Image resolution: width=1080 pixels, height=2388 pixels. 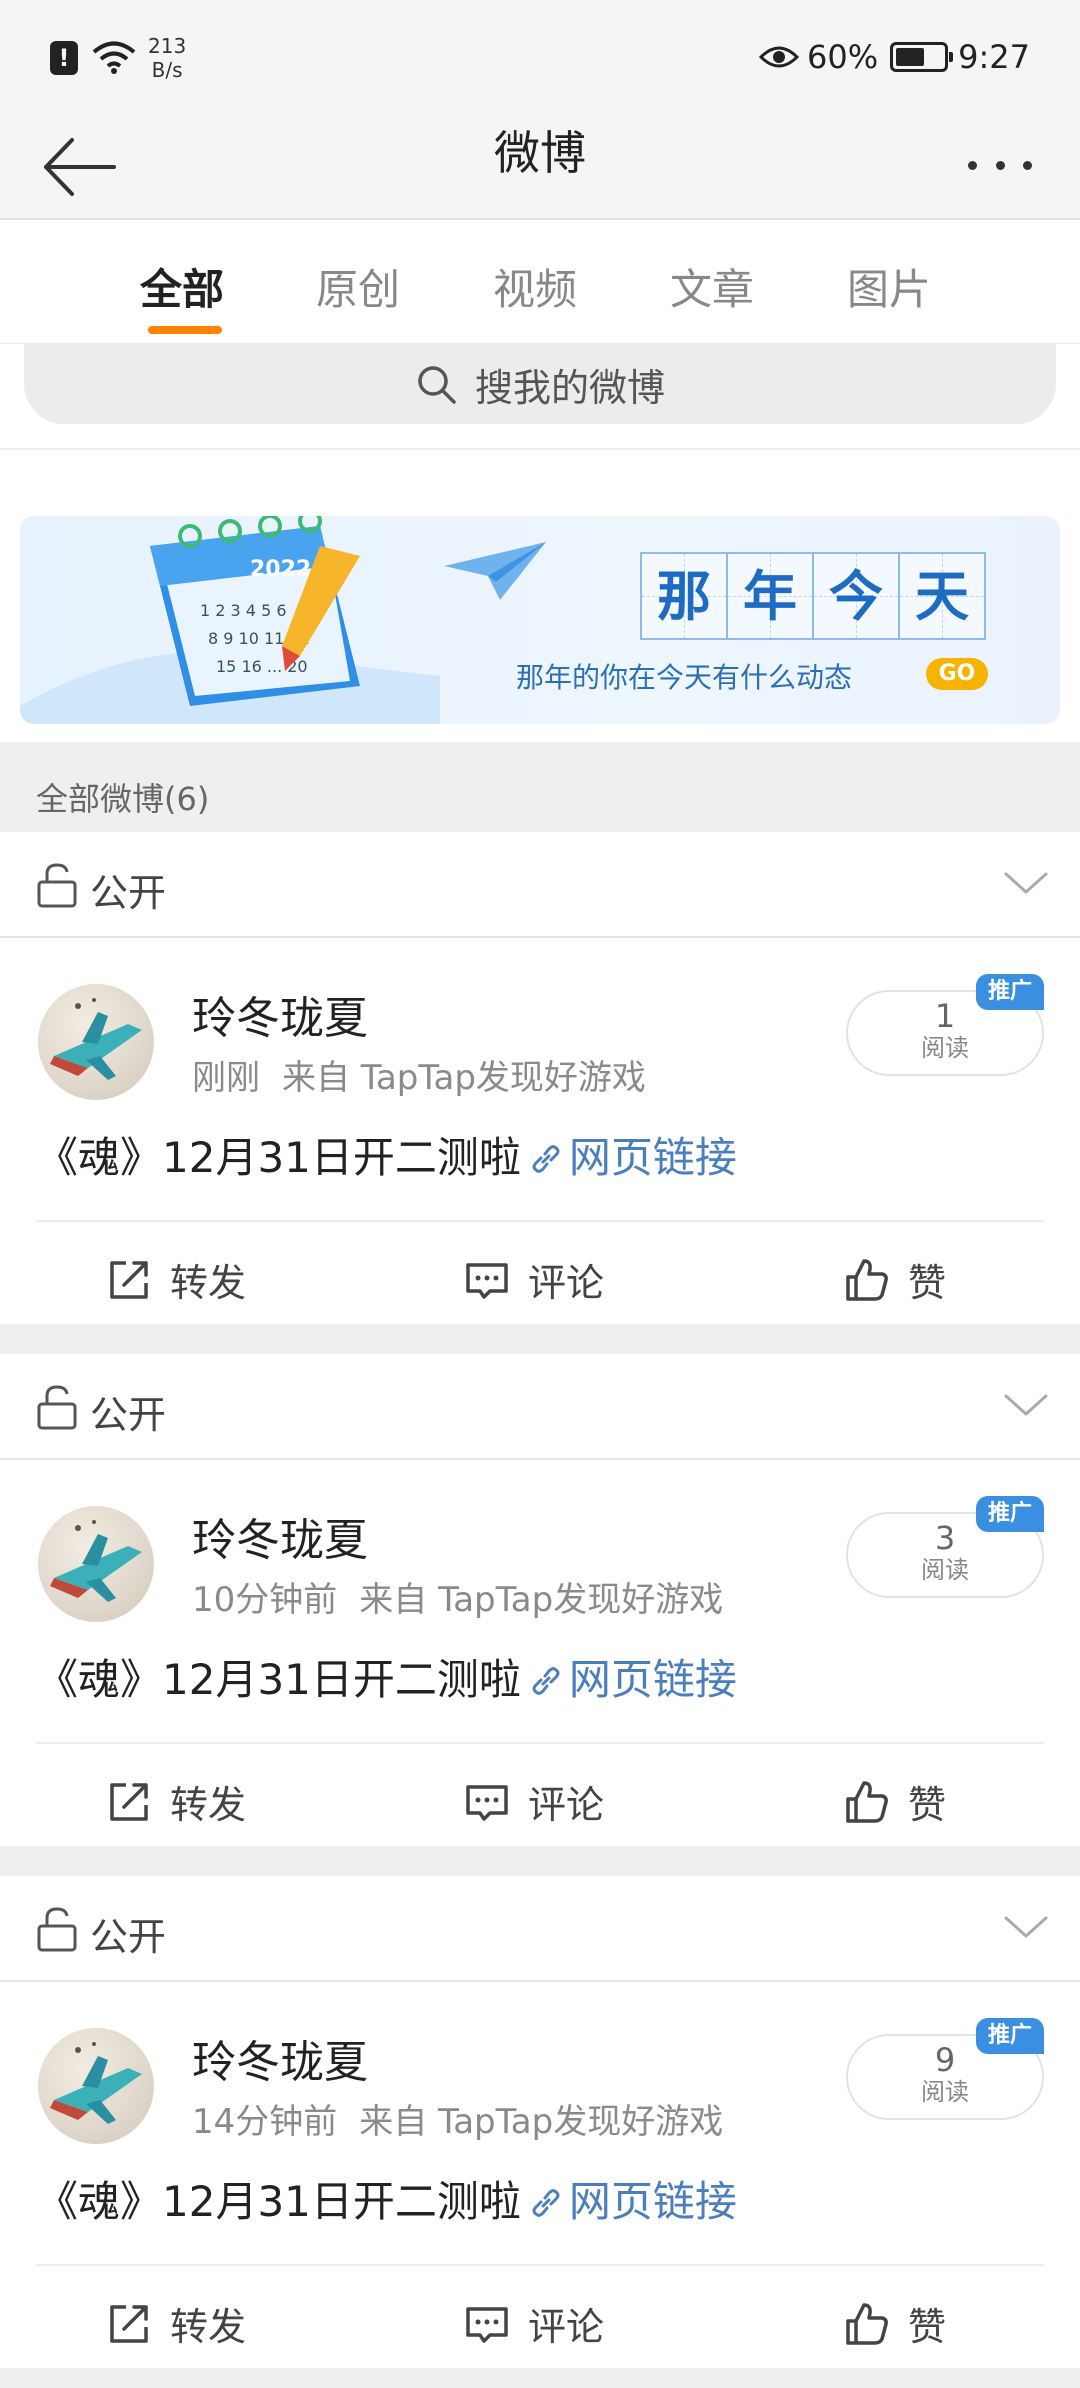 I want to click on banner-subtitle: 那年的你在今天有什么动态, so click(x=684, y=677).